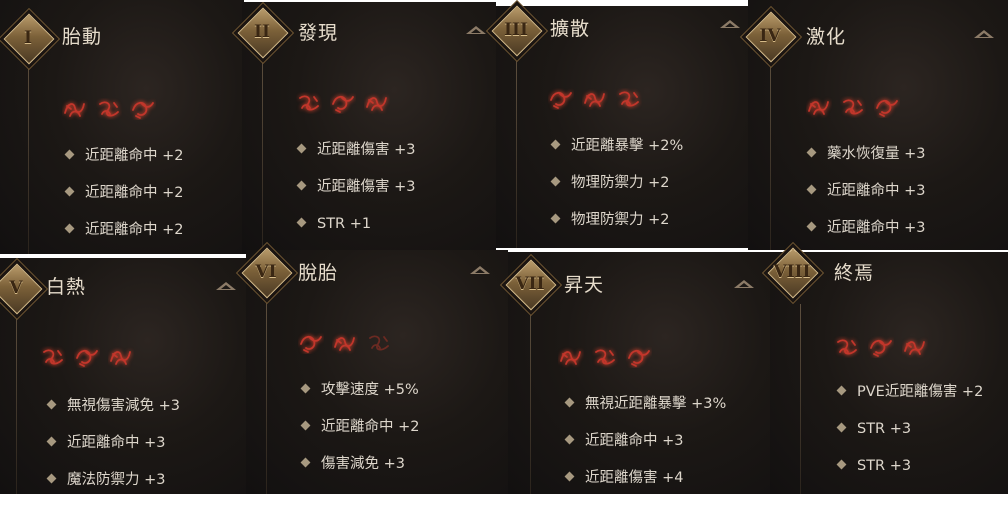  Describe the element at coordinates (920, 392) in the screenshot. I see `stat-label: PVE近距離傷害 +2` at that location.